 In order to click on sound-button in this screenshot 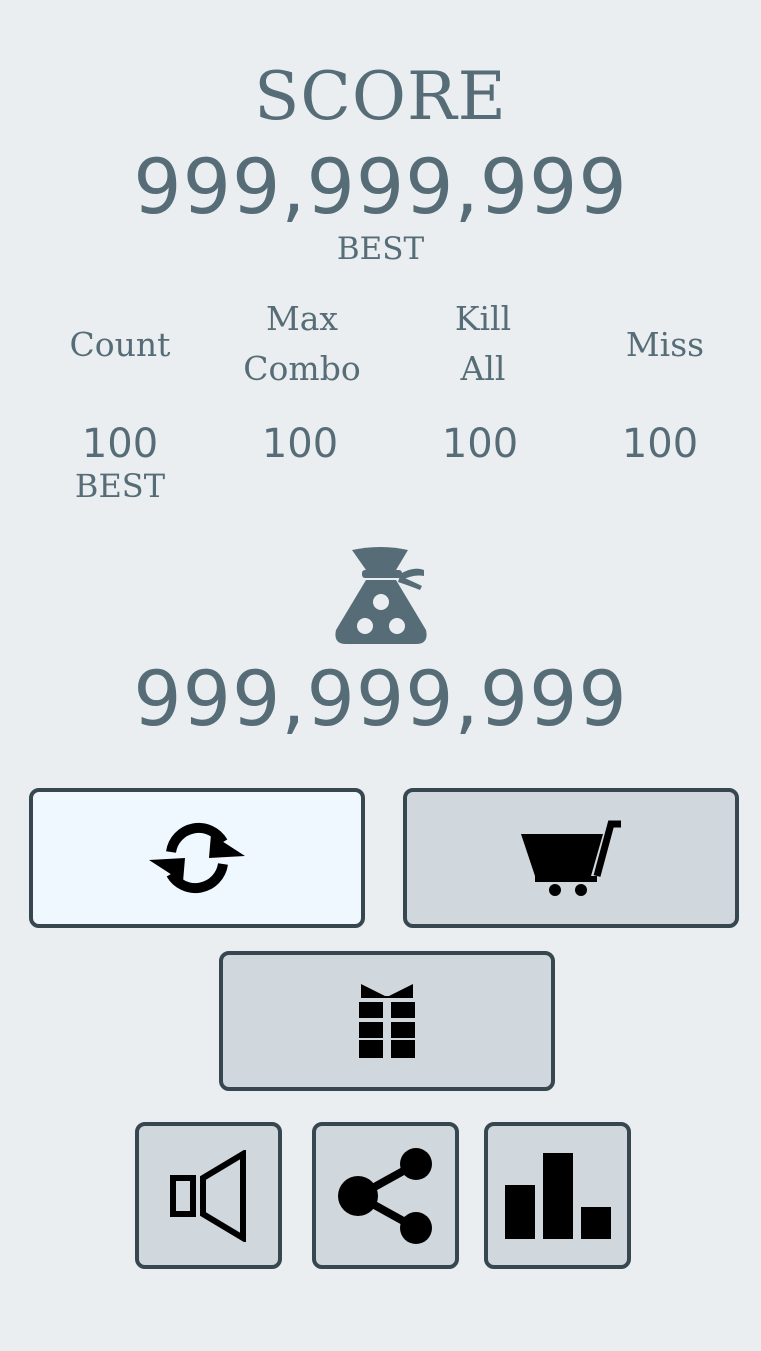, I will do `click(208, 1195)`.